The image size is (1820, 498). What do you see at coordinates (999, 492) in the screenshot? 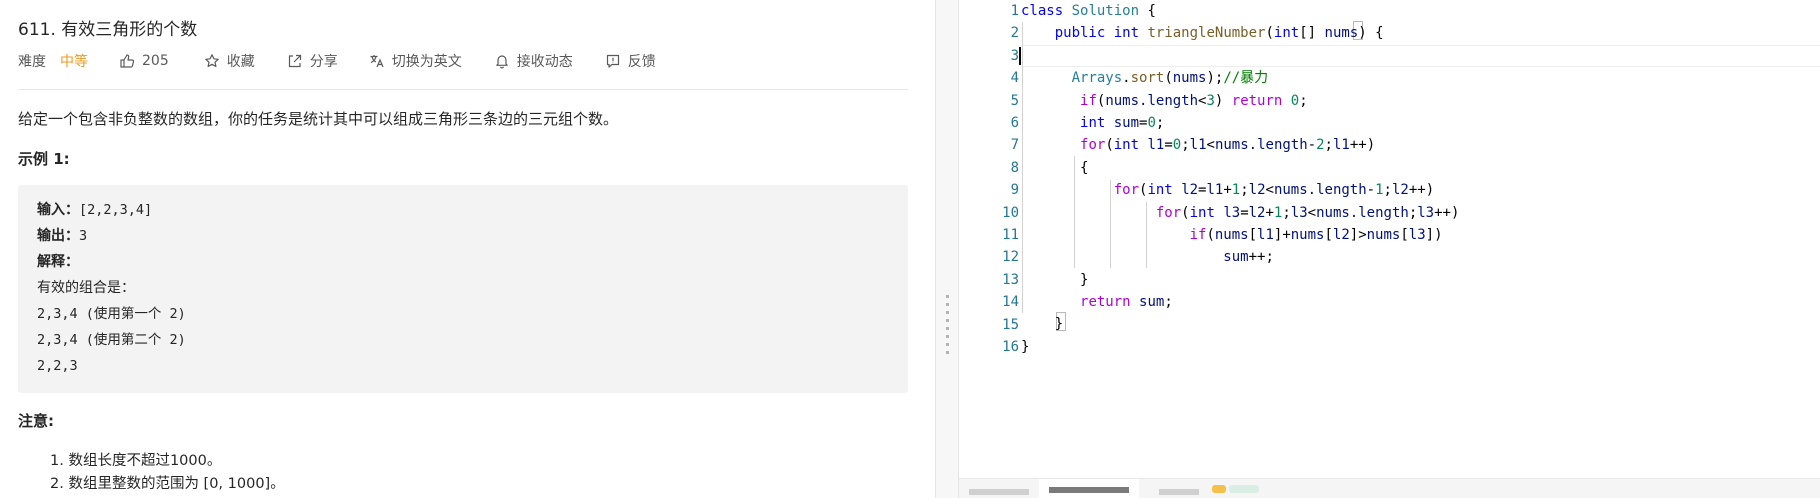
I see `tab-testcase` at bounding box center [999, 492].